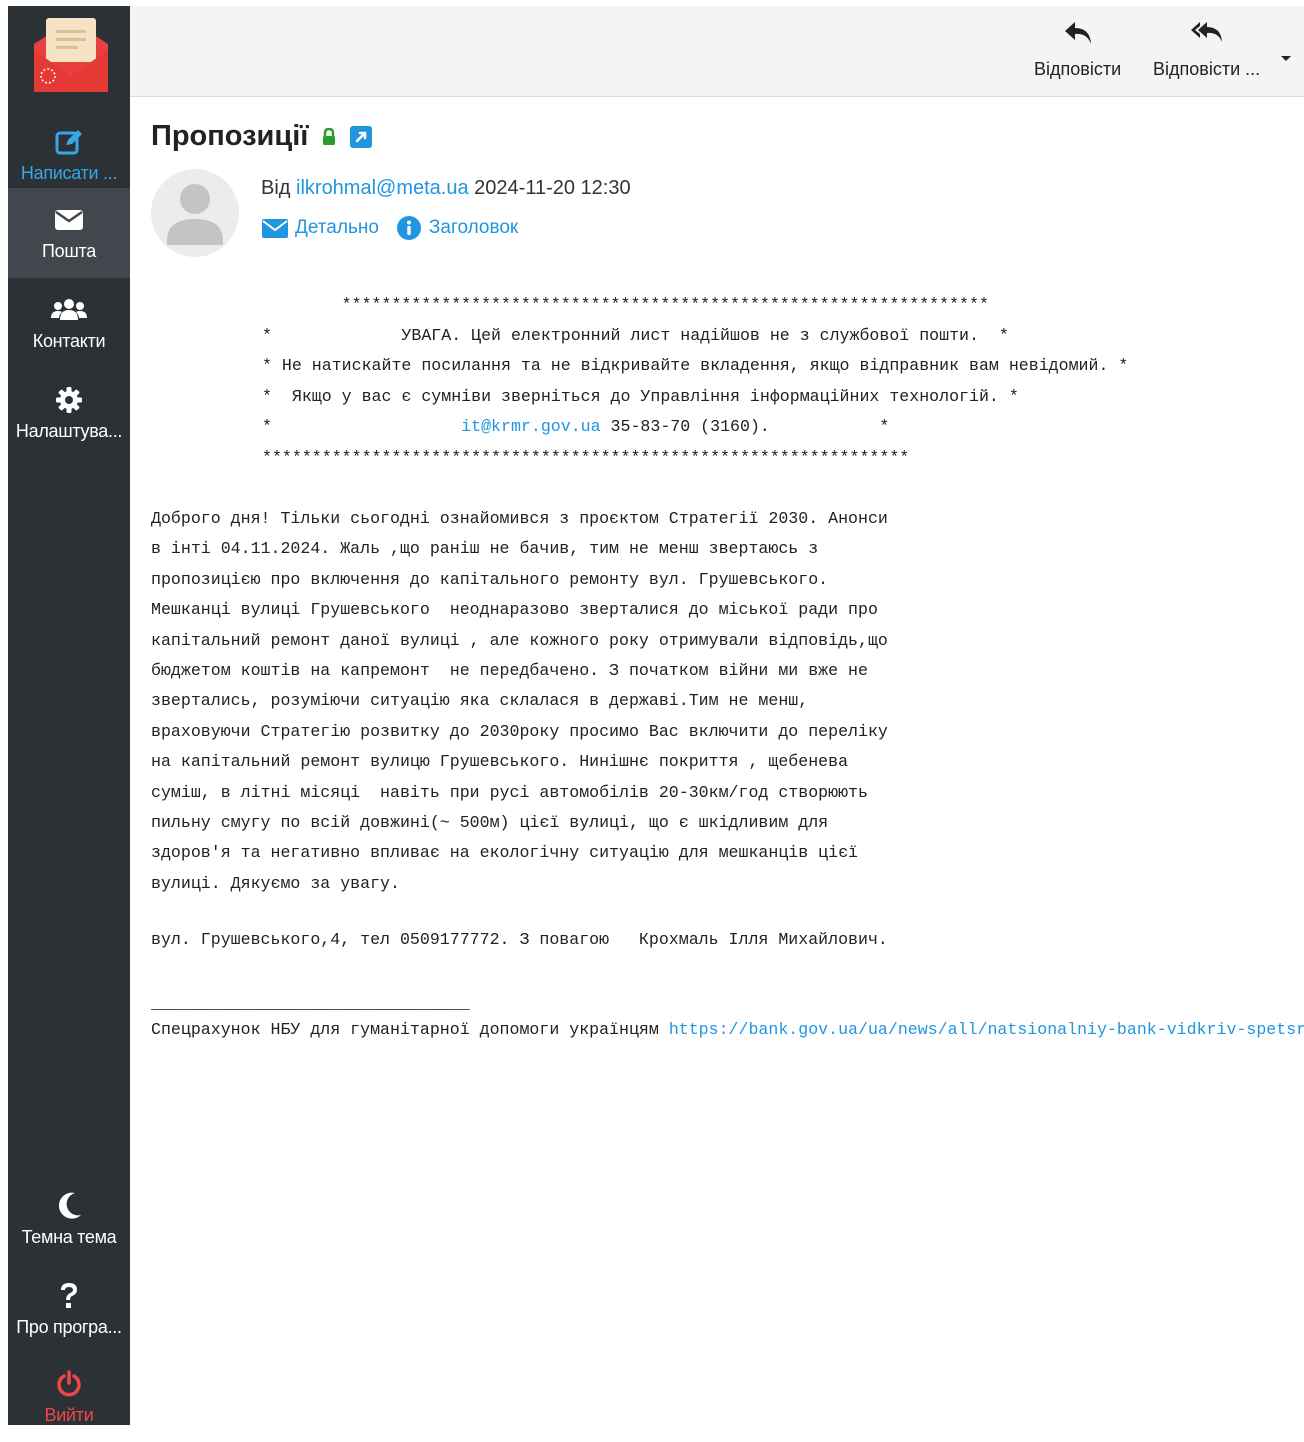  Describe the element at coordinates (473, 227) in the screenshot. I see `headers-label: Заголовок` at that location.